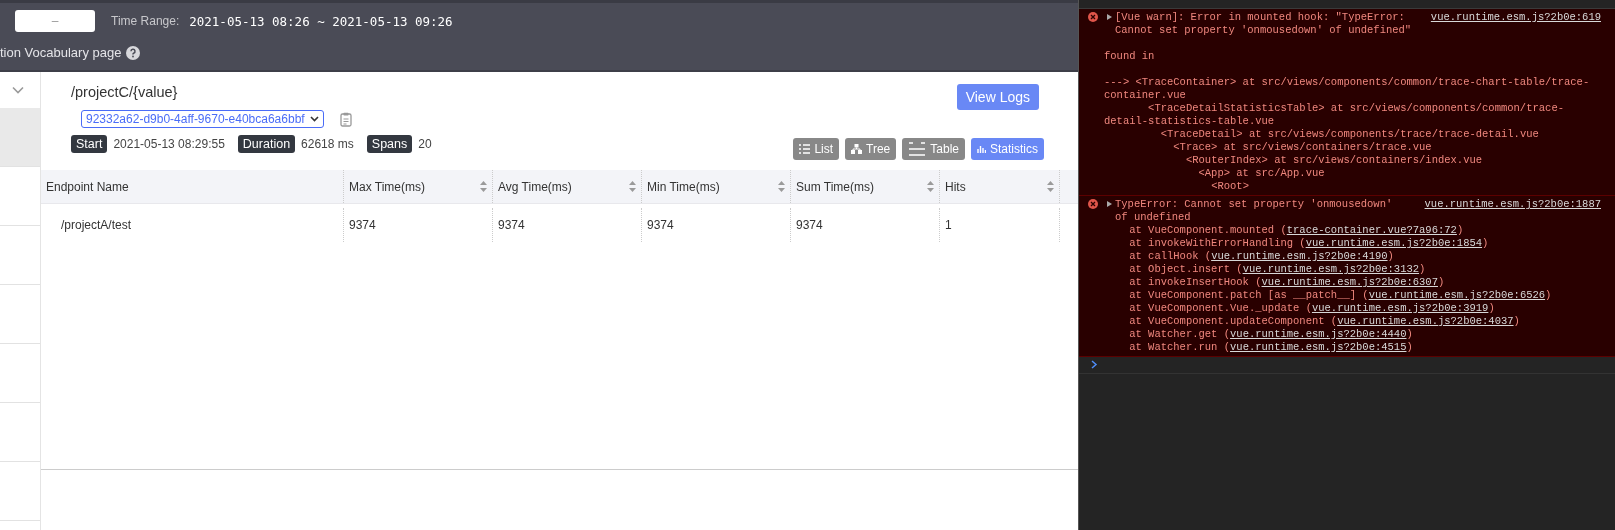 The image size is (1615, 530). What do you see at coordinates (566, 186) in the screenshot?
I see `column-header: Avg Time(ms)` at bounding box center [566, 186].